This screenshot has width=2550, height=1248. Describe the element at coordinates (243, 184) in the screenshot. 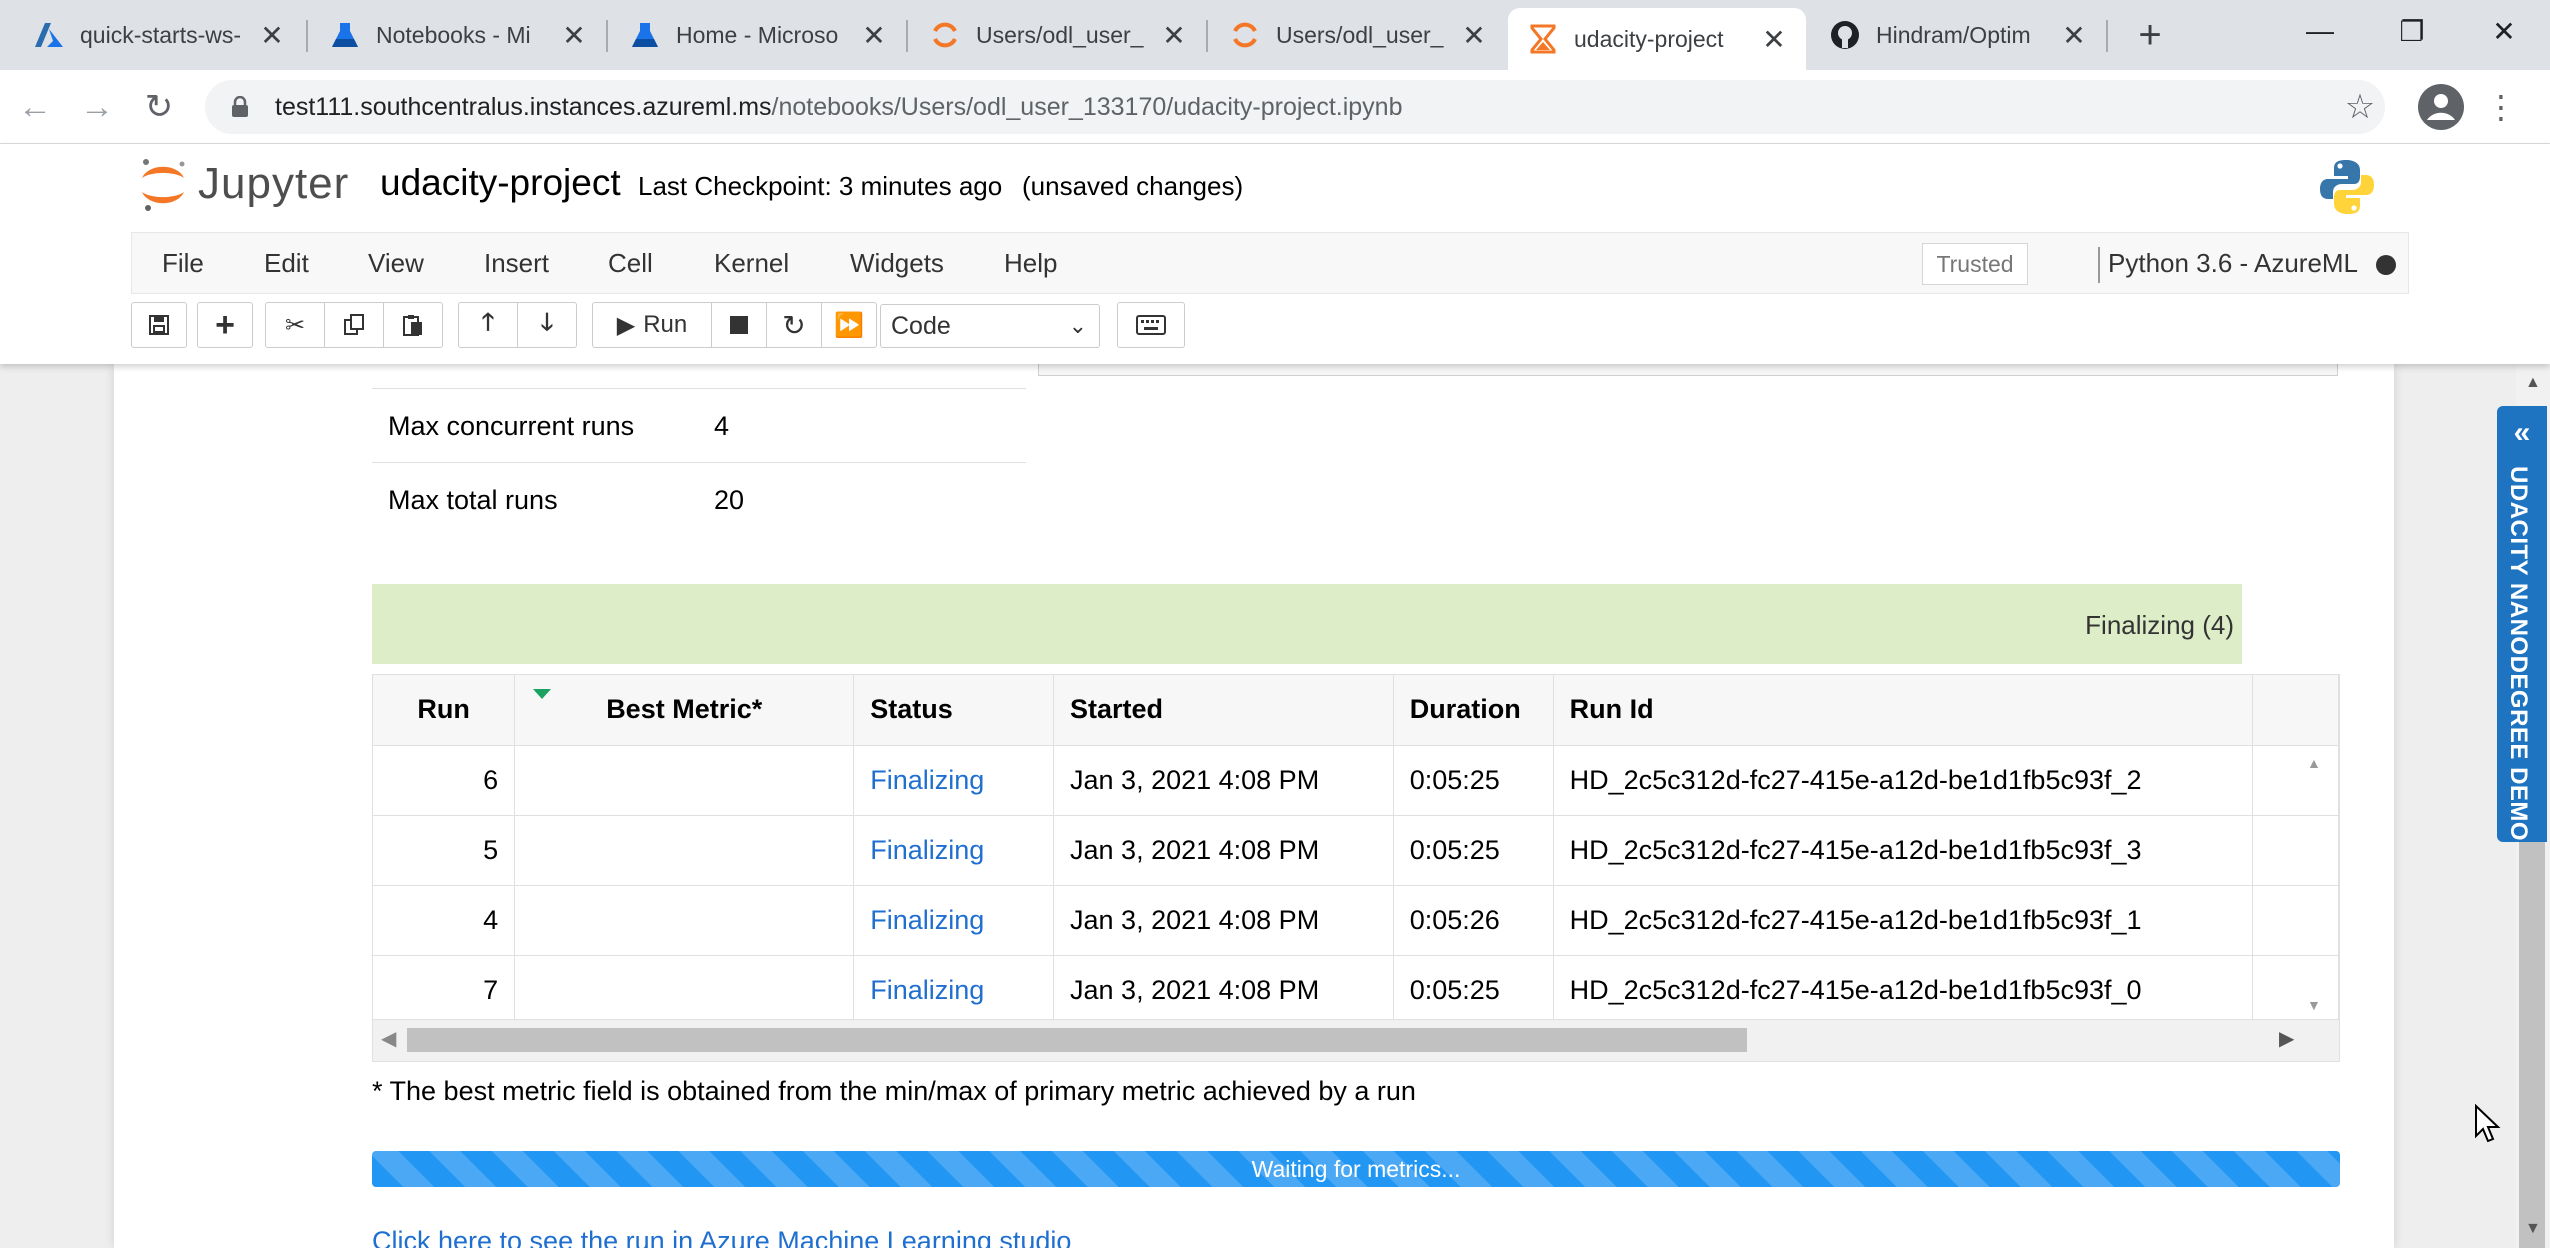

I see `jupyter-logo: Jupyter` at that location.